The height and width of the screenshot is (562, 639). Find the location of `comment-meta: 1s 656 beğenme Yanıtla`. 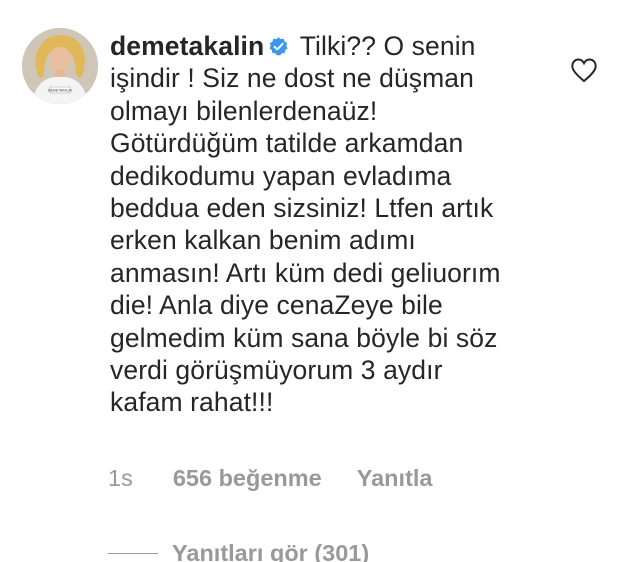

comment-meta: 1s 656 beğenme Yanıtla is located at coordinates (270, 478).